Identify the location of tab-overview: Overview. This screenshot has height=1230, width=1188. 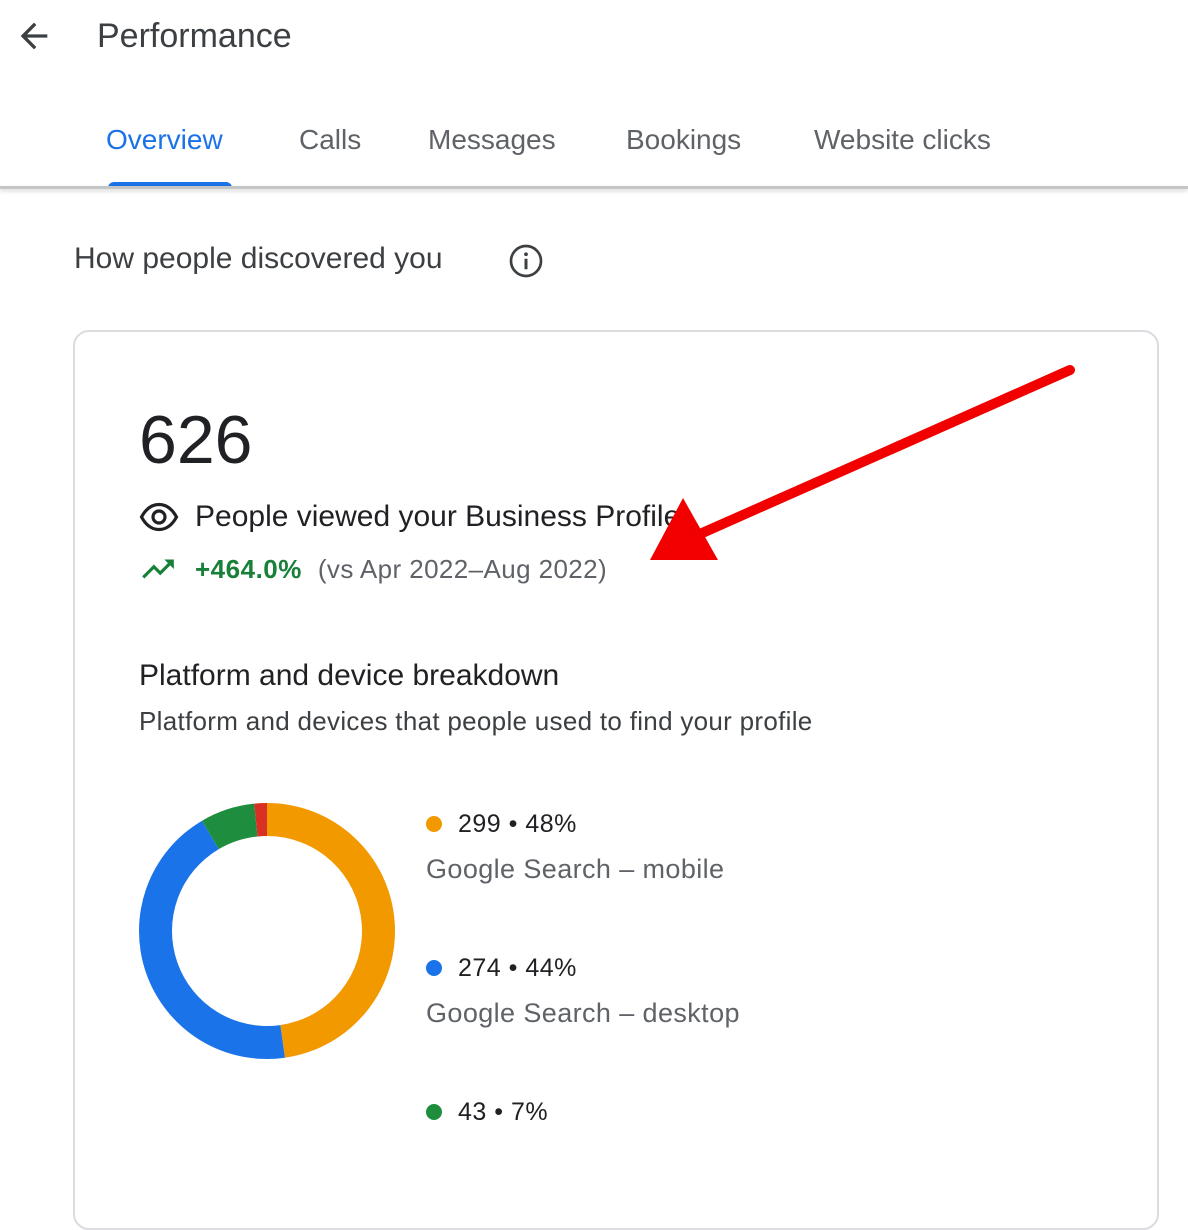
(164, 140).